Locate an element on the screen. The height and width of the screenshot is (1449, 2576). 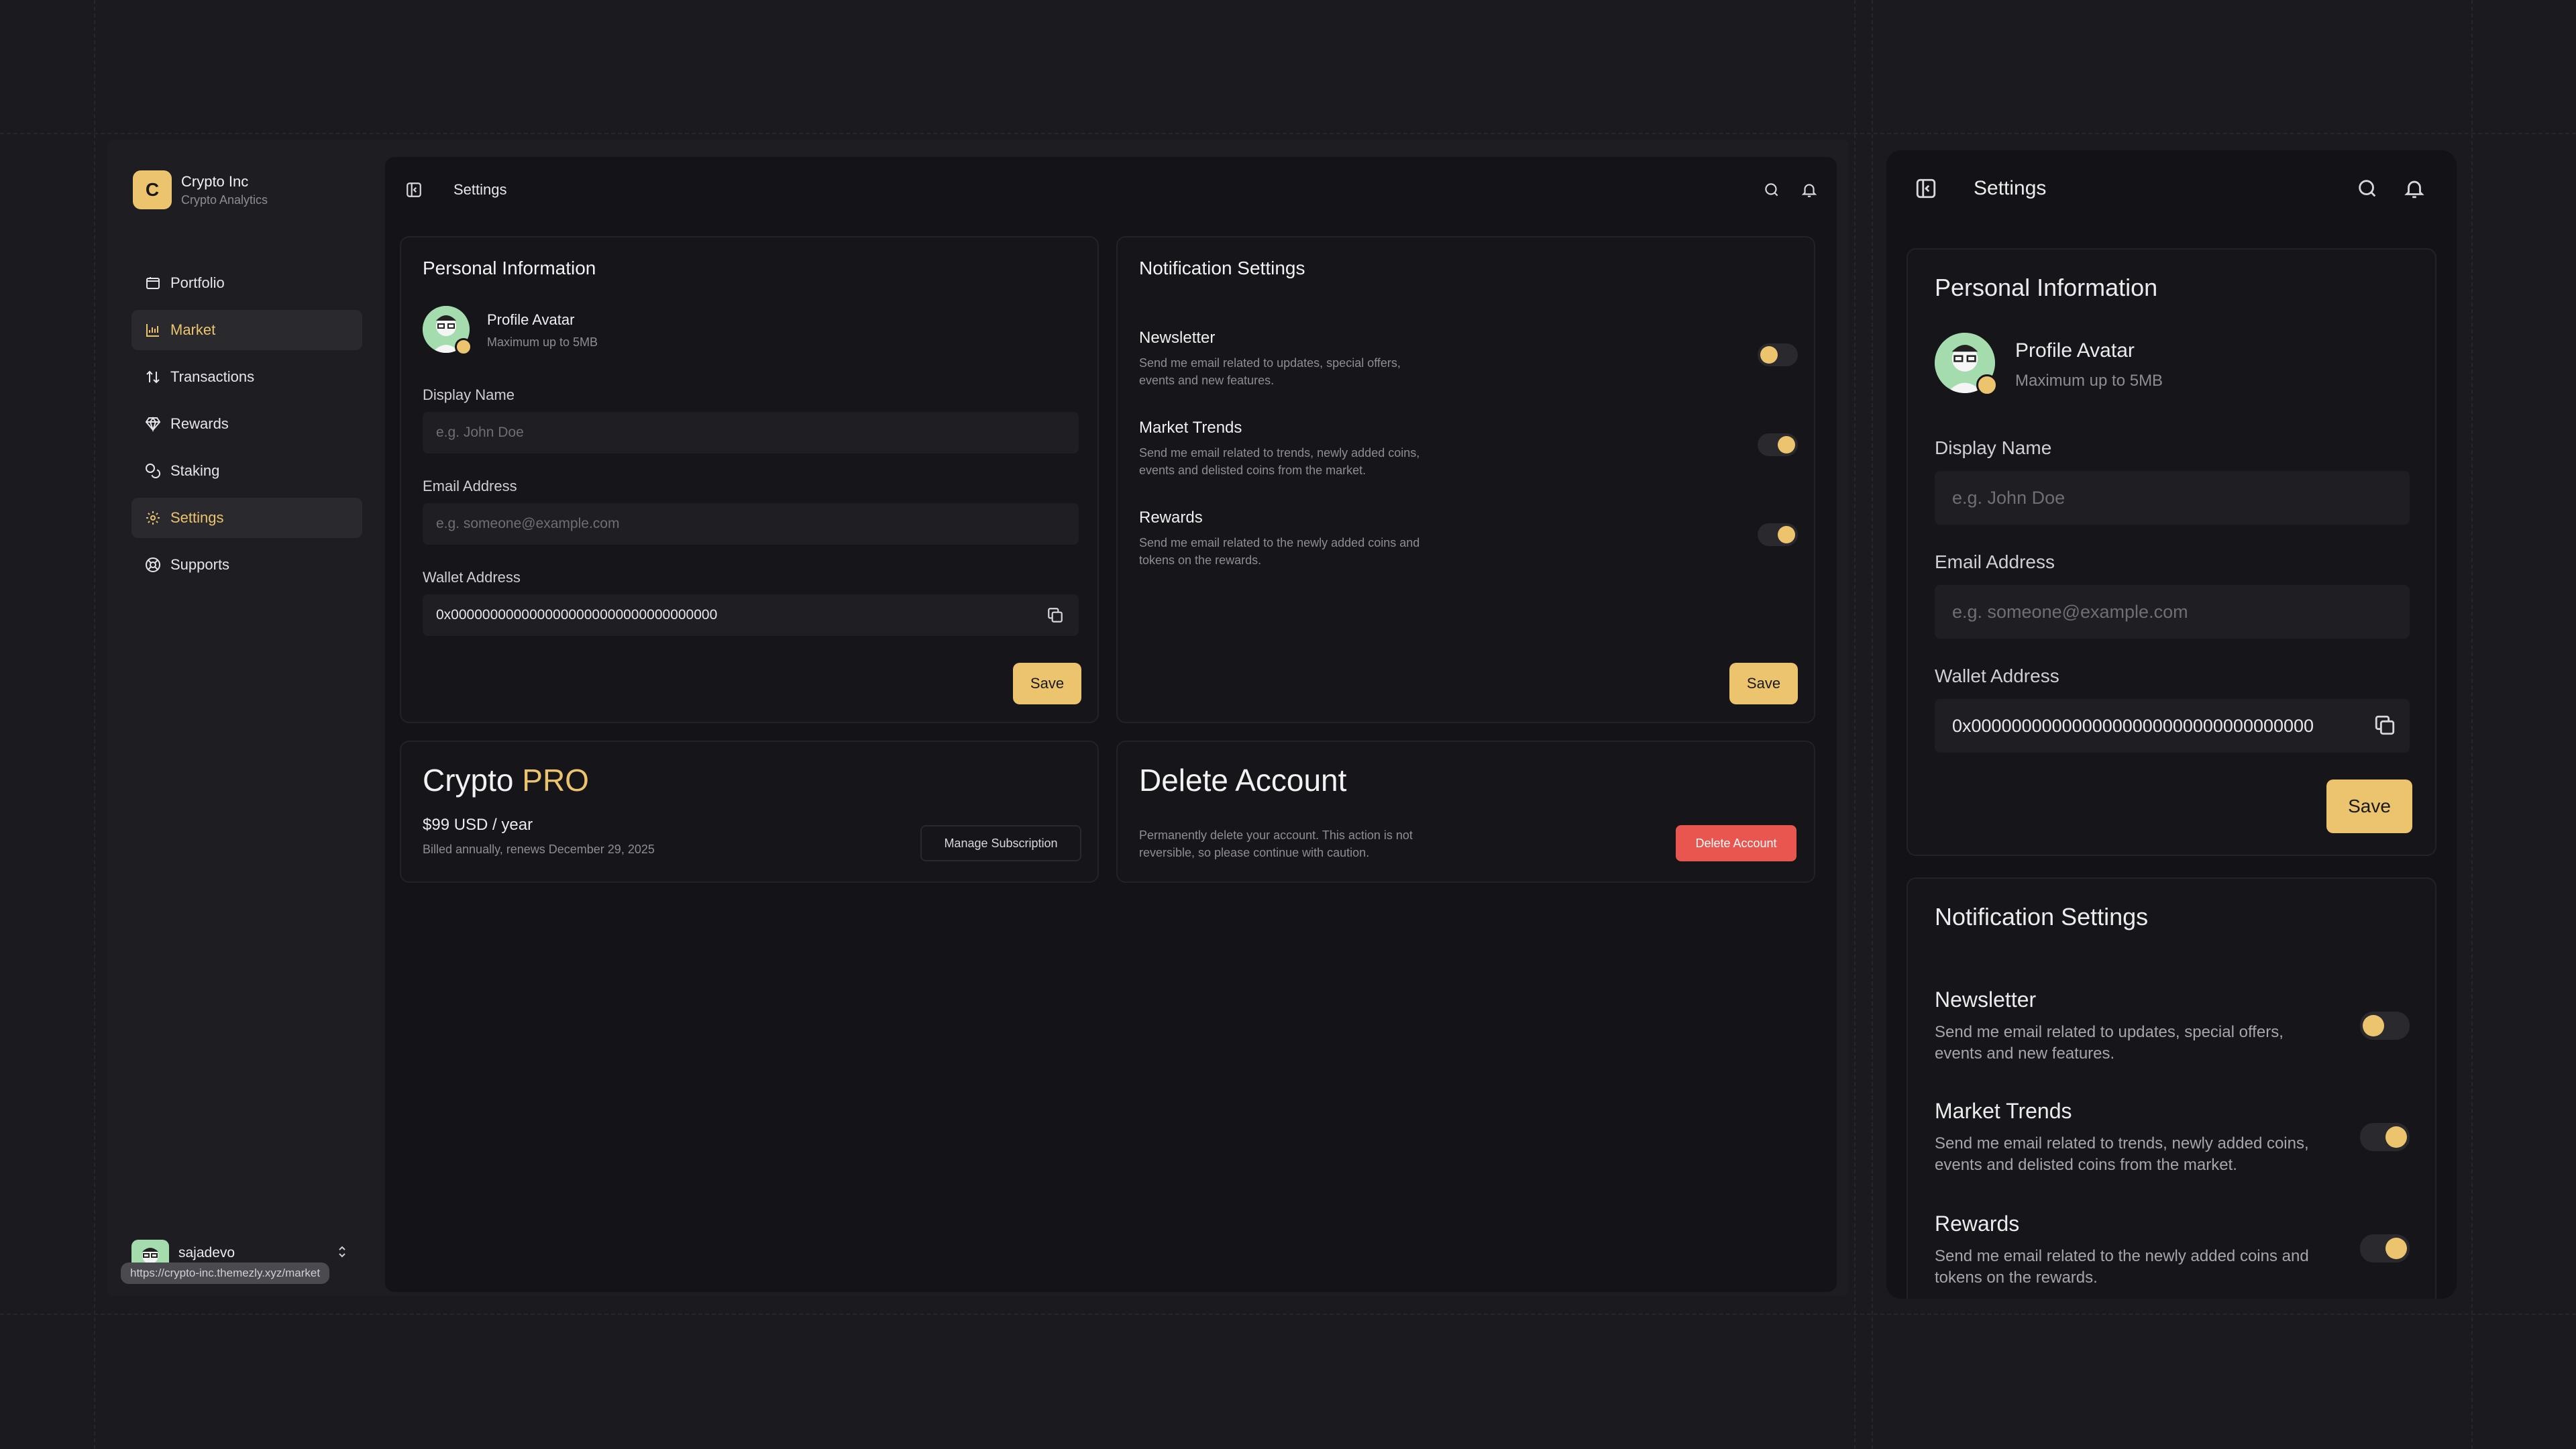
notification-desc: events and new features. is located at coordinates (2025, 1053).